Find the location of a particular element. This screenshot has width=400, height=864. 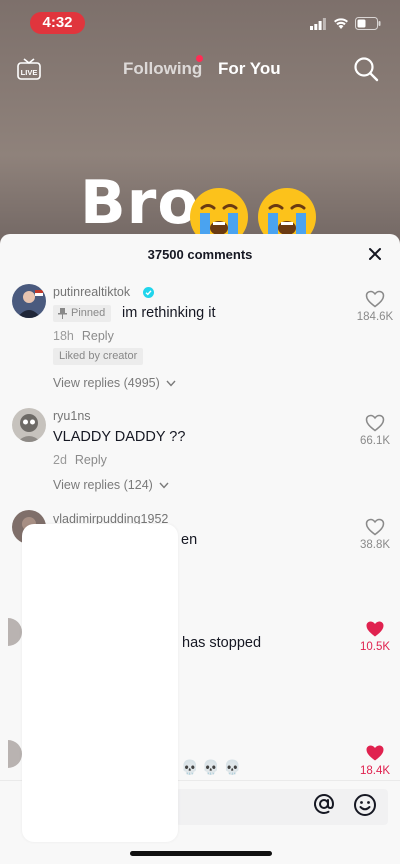

pin-icon is located at coordinates (62, 313).